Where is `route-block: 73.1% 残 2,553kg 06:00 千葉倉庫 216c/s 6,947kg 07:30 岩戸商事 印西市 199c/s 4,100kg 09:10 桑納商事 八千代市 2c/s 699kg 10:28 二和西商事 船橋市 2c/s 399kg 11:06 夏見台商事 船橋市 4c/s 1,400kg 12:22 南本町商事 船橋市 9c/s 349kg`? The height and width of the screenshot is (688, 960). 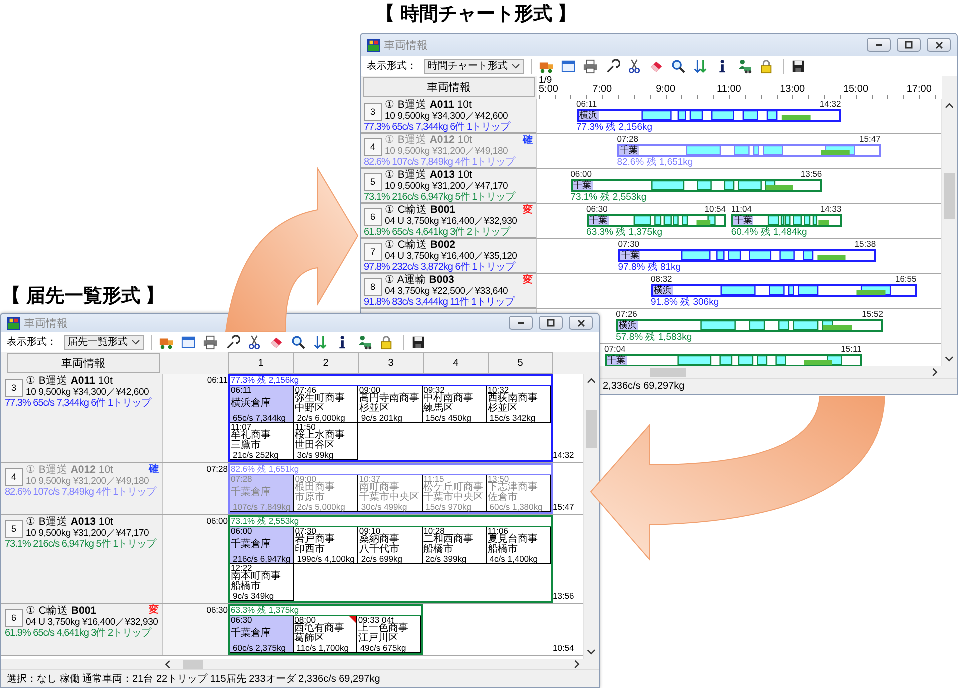 route-block: 73.1% 残 2,553kg 06:00 千葉倉庫 216c/s 6,947kg 07:30 岩戸商事 印西市 199c/s 4,100kg 09:10 桑納商事 八千代市 2c/s 699kg 10:28 二和西商事 船橋市 2c/s 399kg 11:06 夏見台商事 船橋市 4c/s 1,400kg 12:22 南本町商事 船橋市 9c/s 349kg is located at coordinates (390, 559).